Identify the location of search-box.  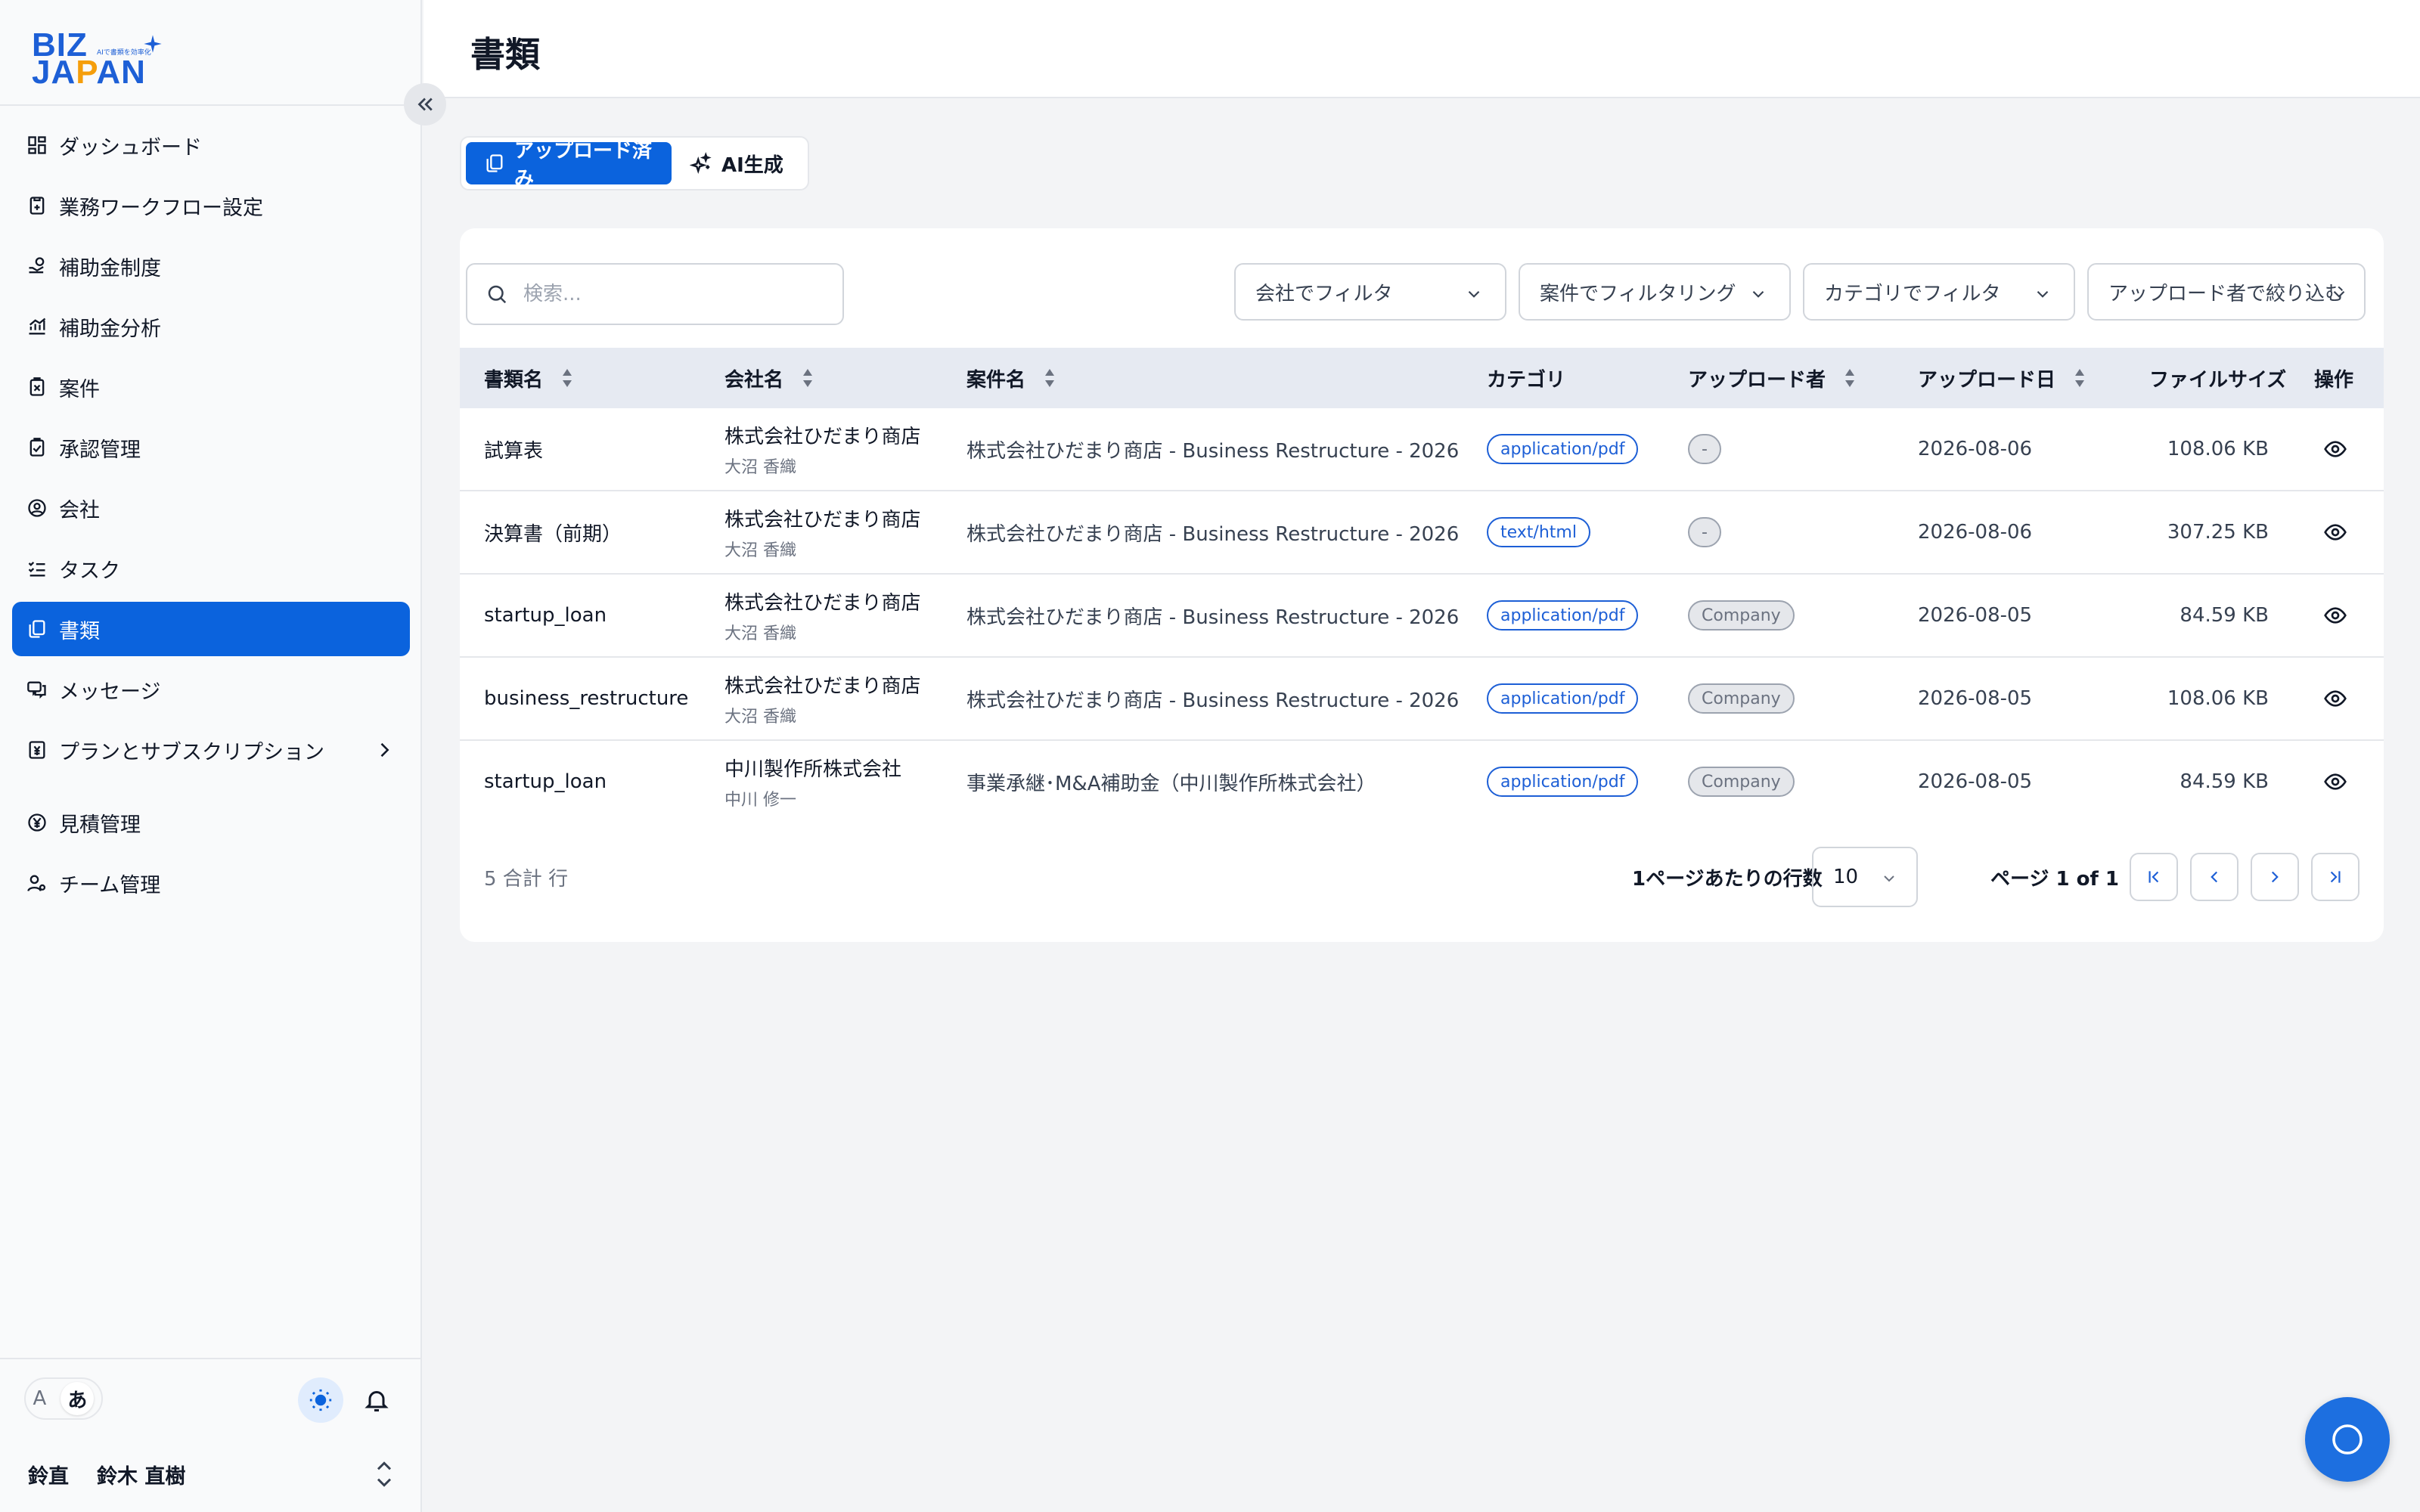
(655, 294).